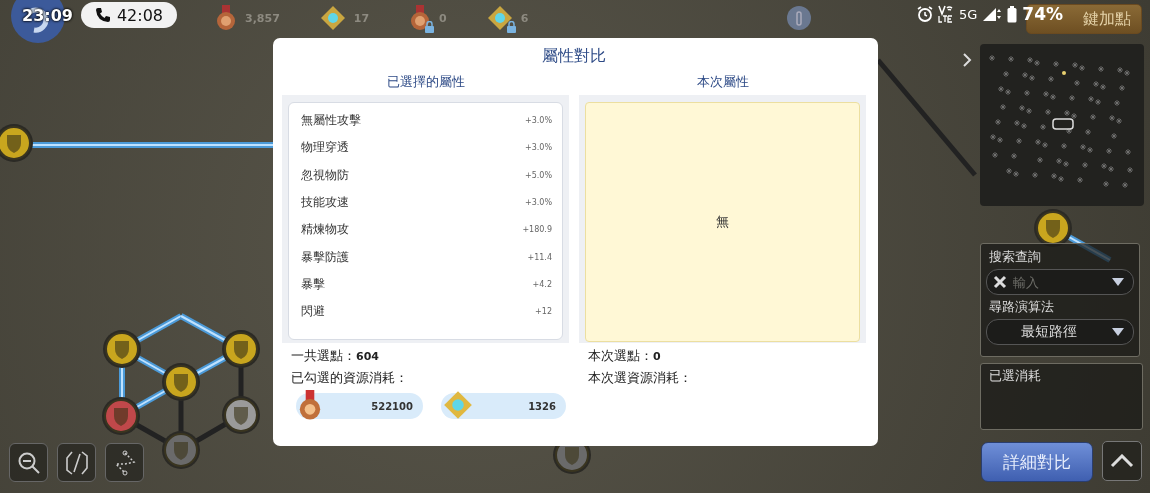 The image size is (1150, 493). What do you see at coordinates (539, 257) in the screenshot?
I see `attribute-value: +11.4` at bounding box center [539, 257].